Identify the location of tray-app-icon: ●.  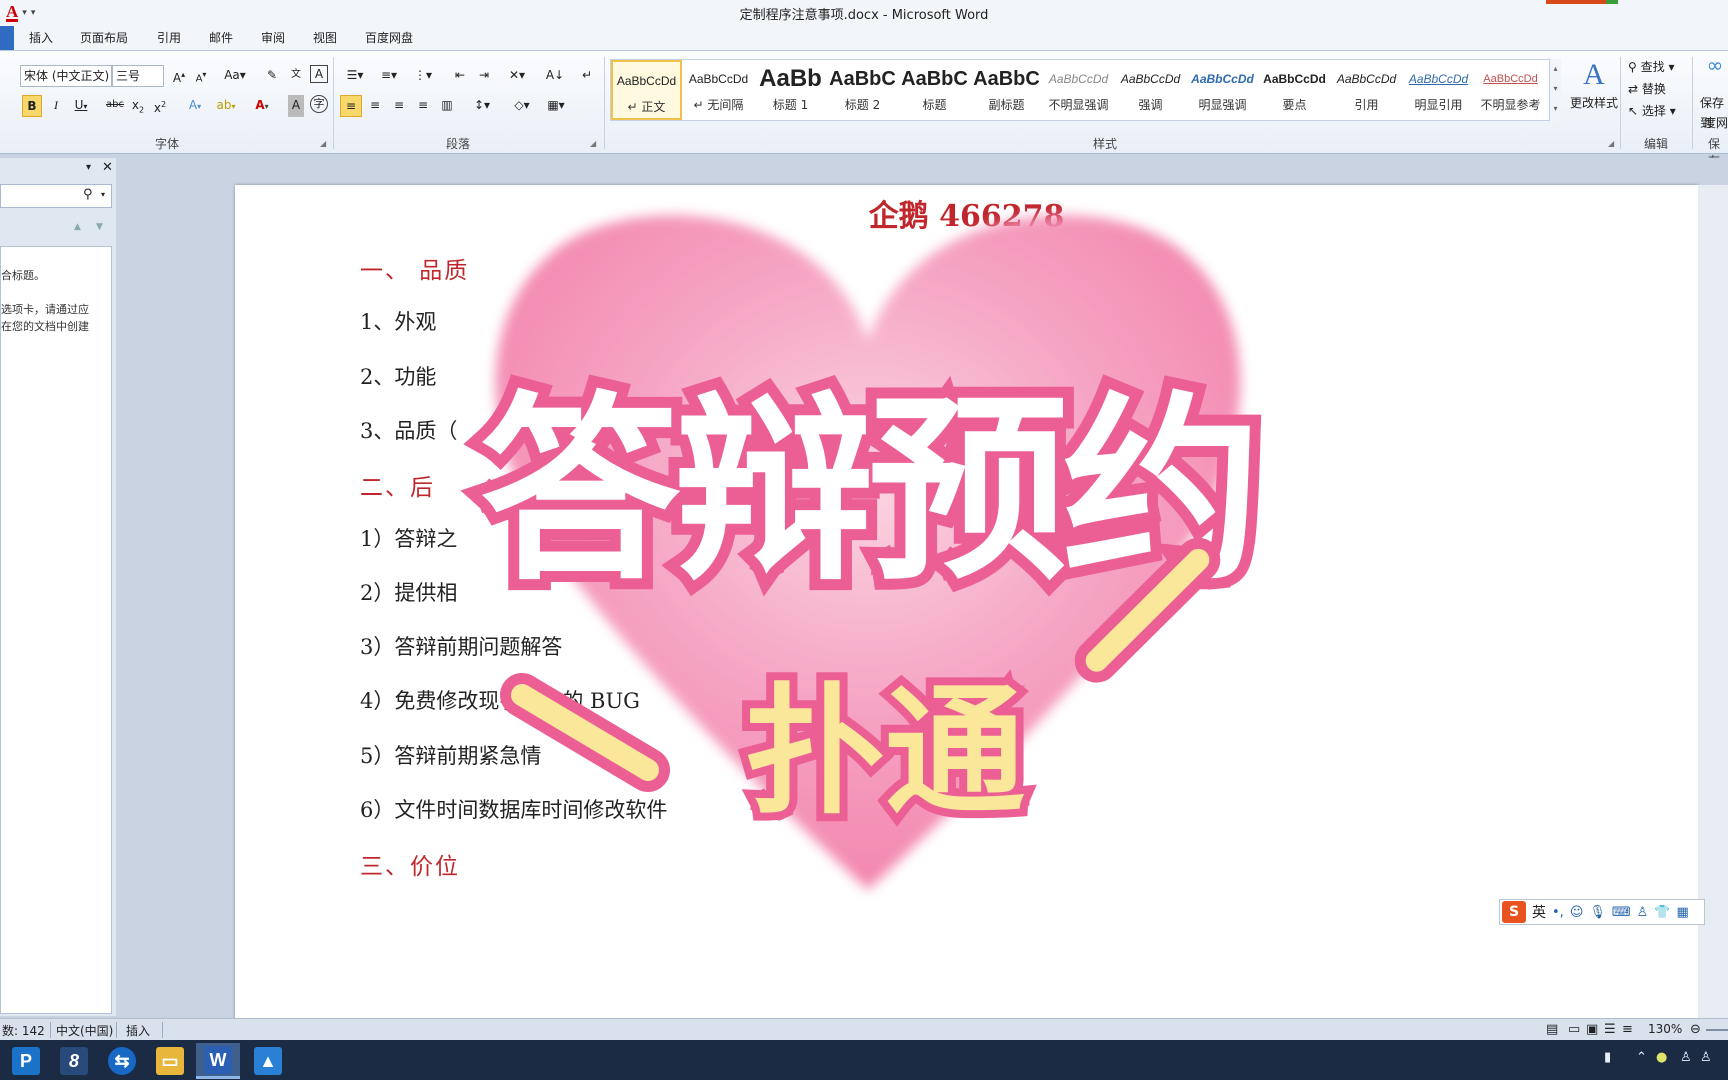
(1661, 1057).